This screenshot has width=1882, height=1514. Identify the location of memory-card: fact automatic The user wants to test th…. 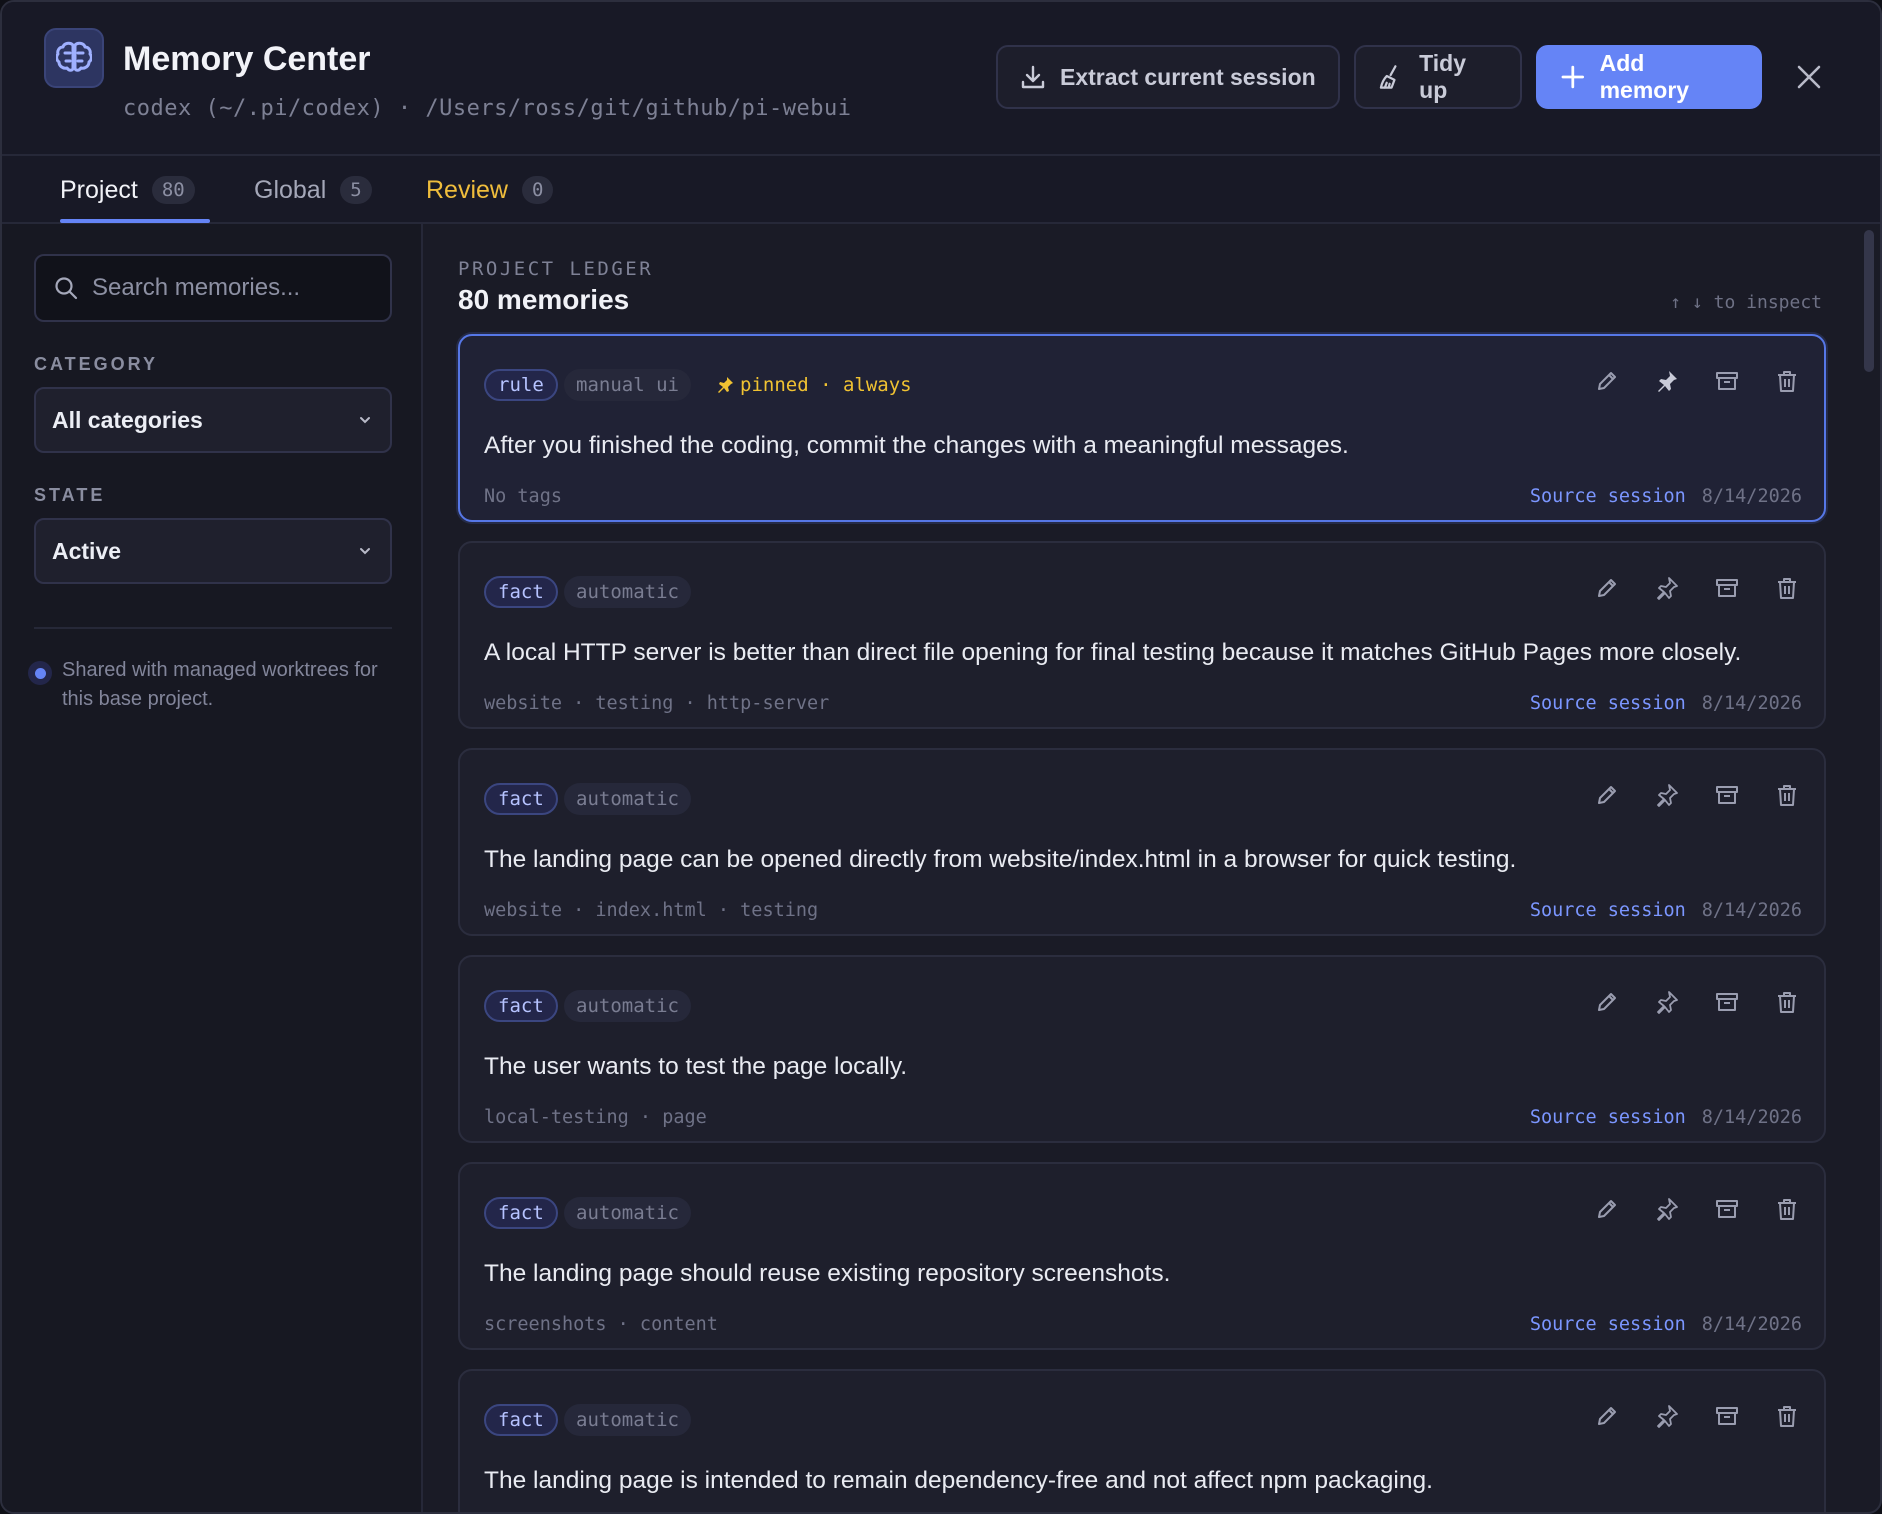
(1142, 1049).